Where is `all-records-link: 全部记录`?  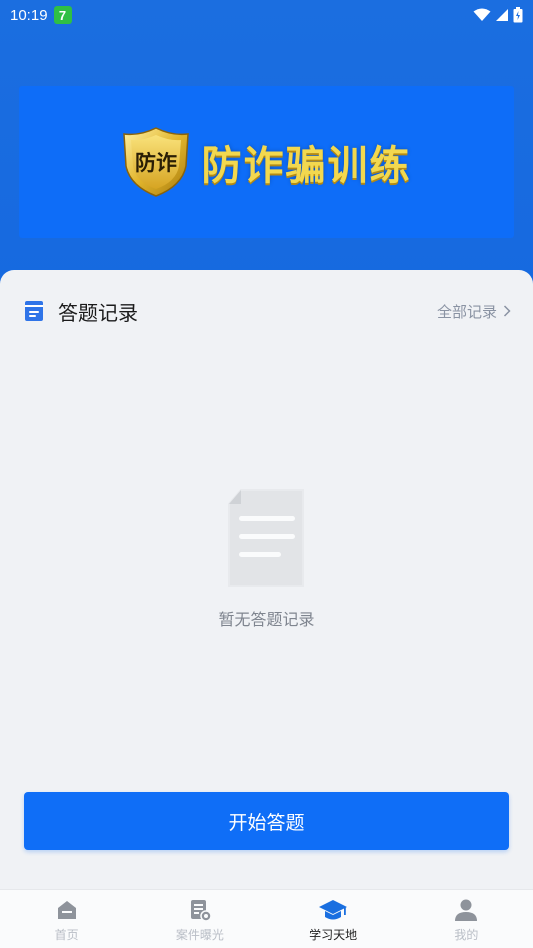 all-records-link: 全部记录 is located at coordinates (474, 311).